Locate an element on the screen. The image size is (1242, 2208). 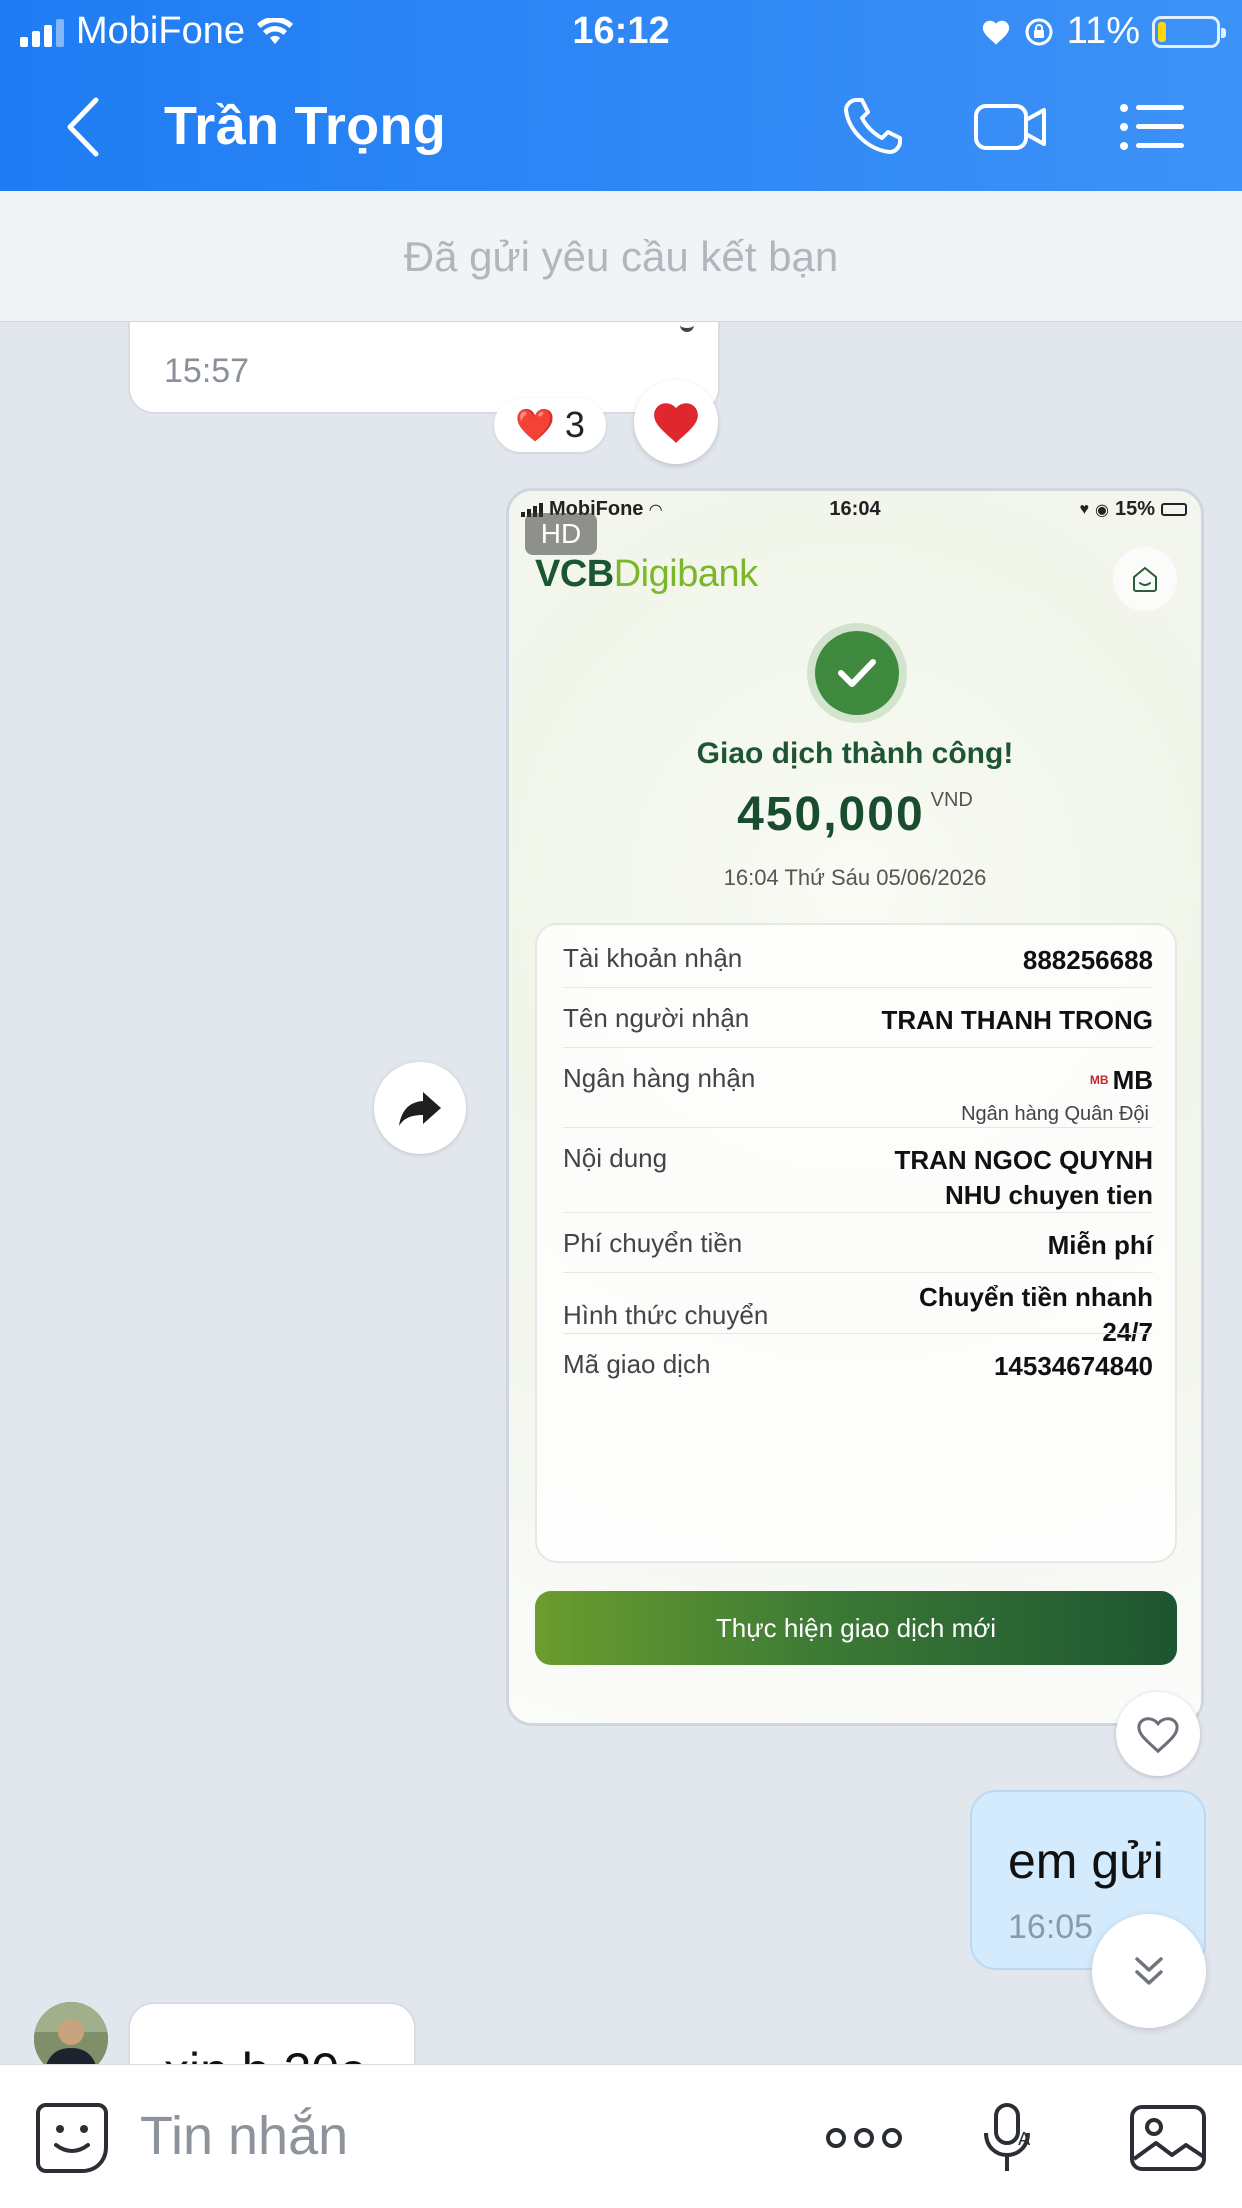
scroll-to-bottom-button is located at coordinates (1149, 1971).